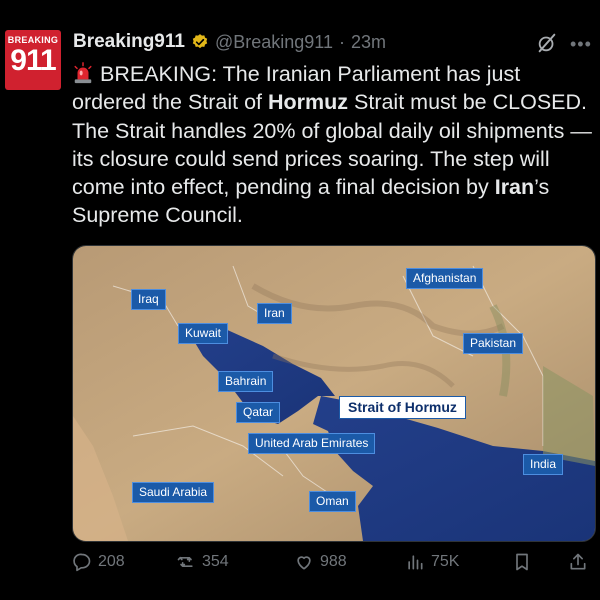 The width and height of the screenshot is (600, 600). Describe the element at coordinates (547, 43) in the screenshot. I see `grok-icon` at that location.